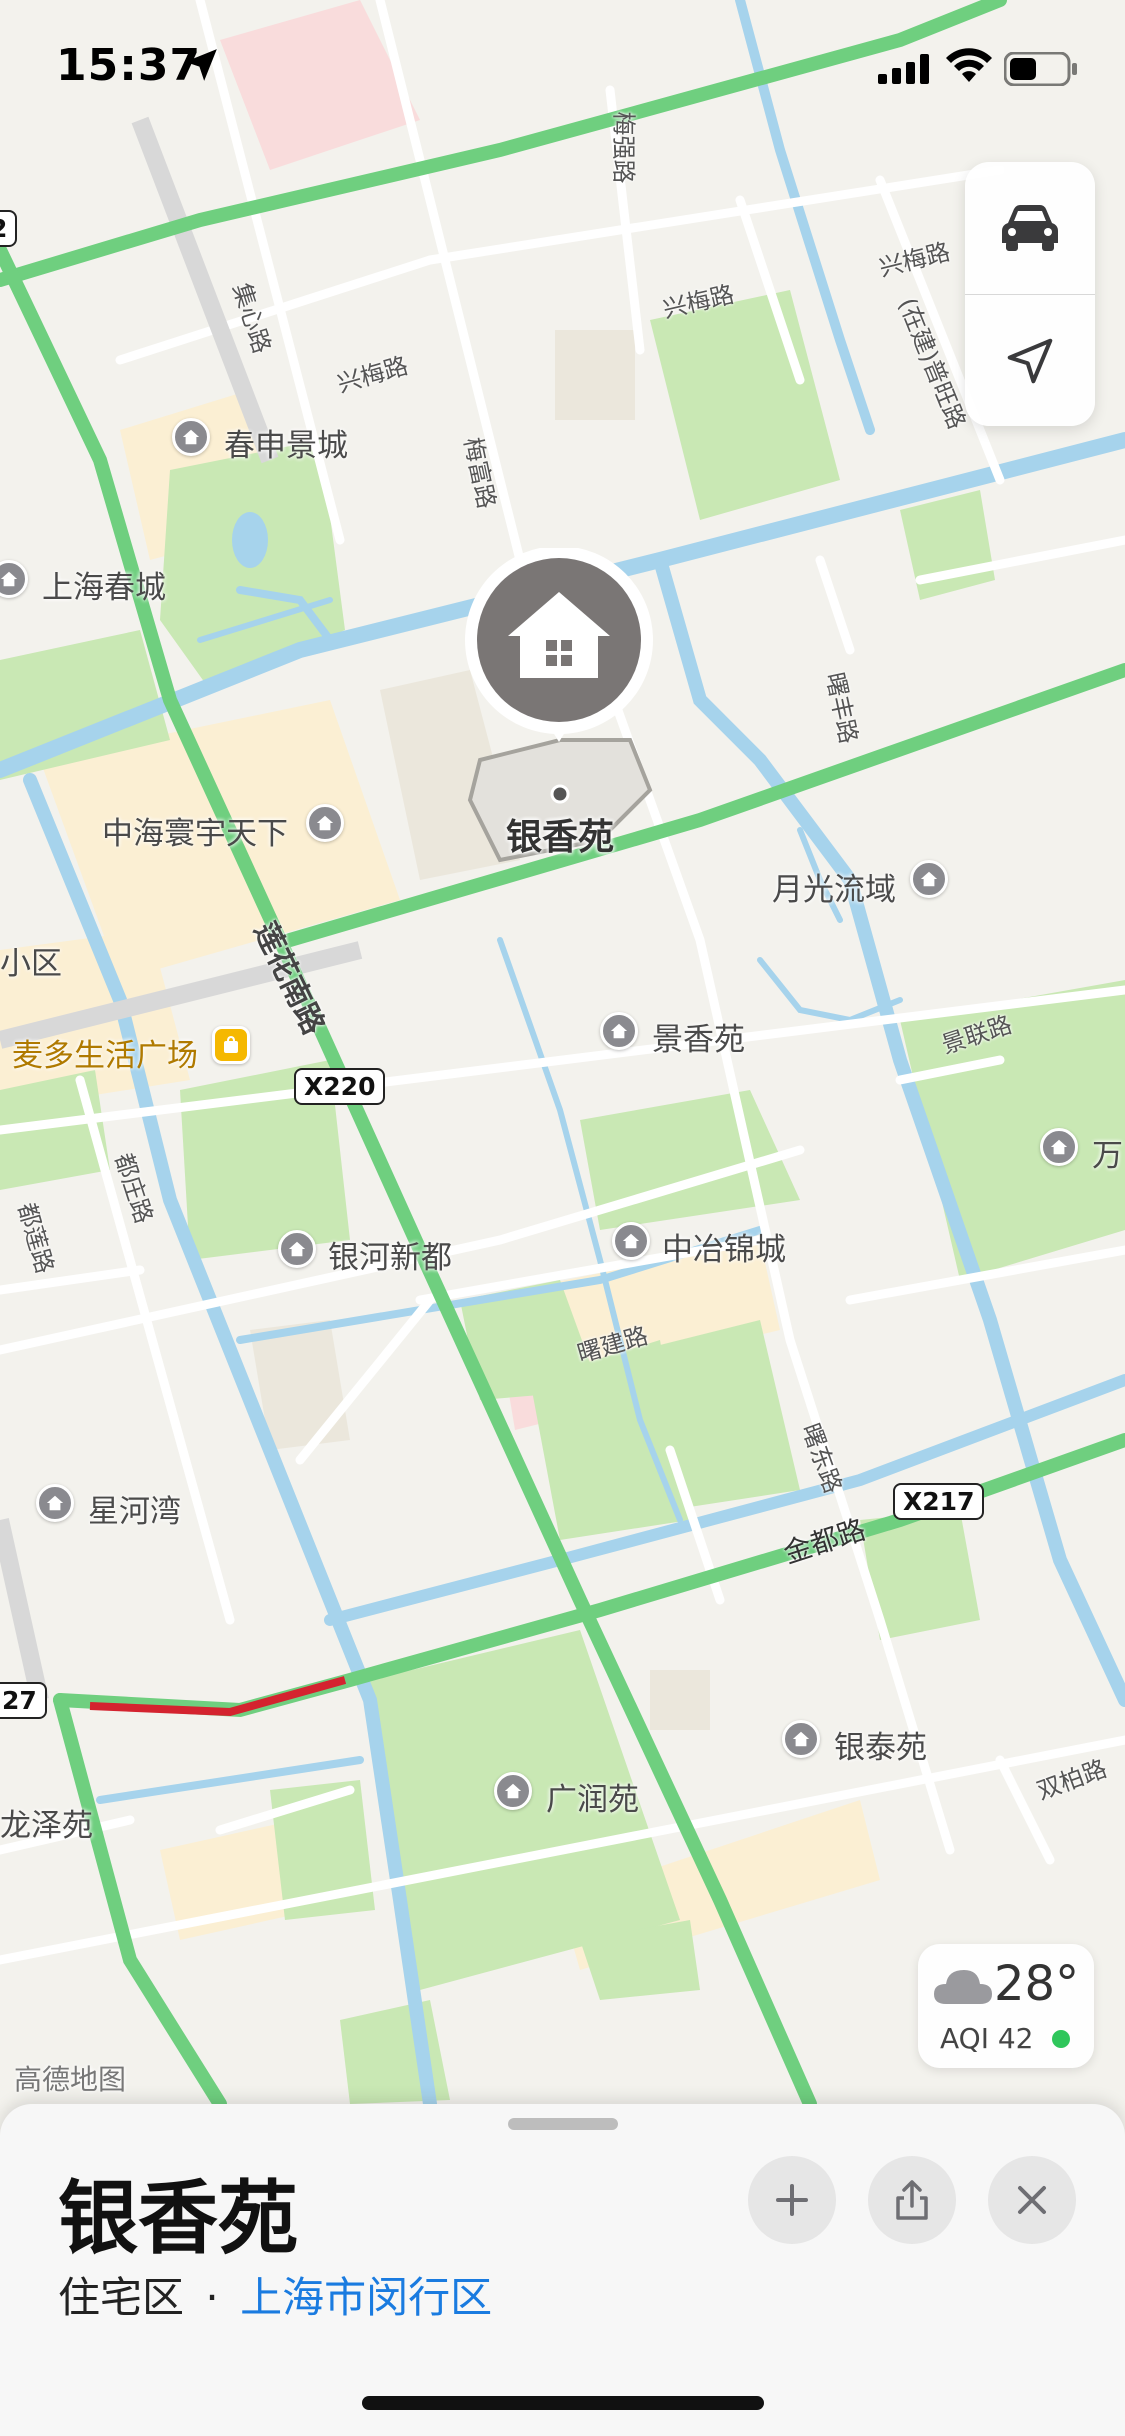 This screenshot has width=1125, height=2436. I want to click on location-arrow-icon, so click(1030, 361).